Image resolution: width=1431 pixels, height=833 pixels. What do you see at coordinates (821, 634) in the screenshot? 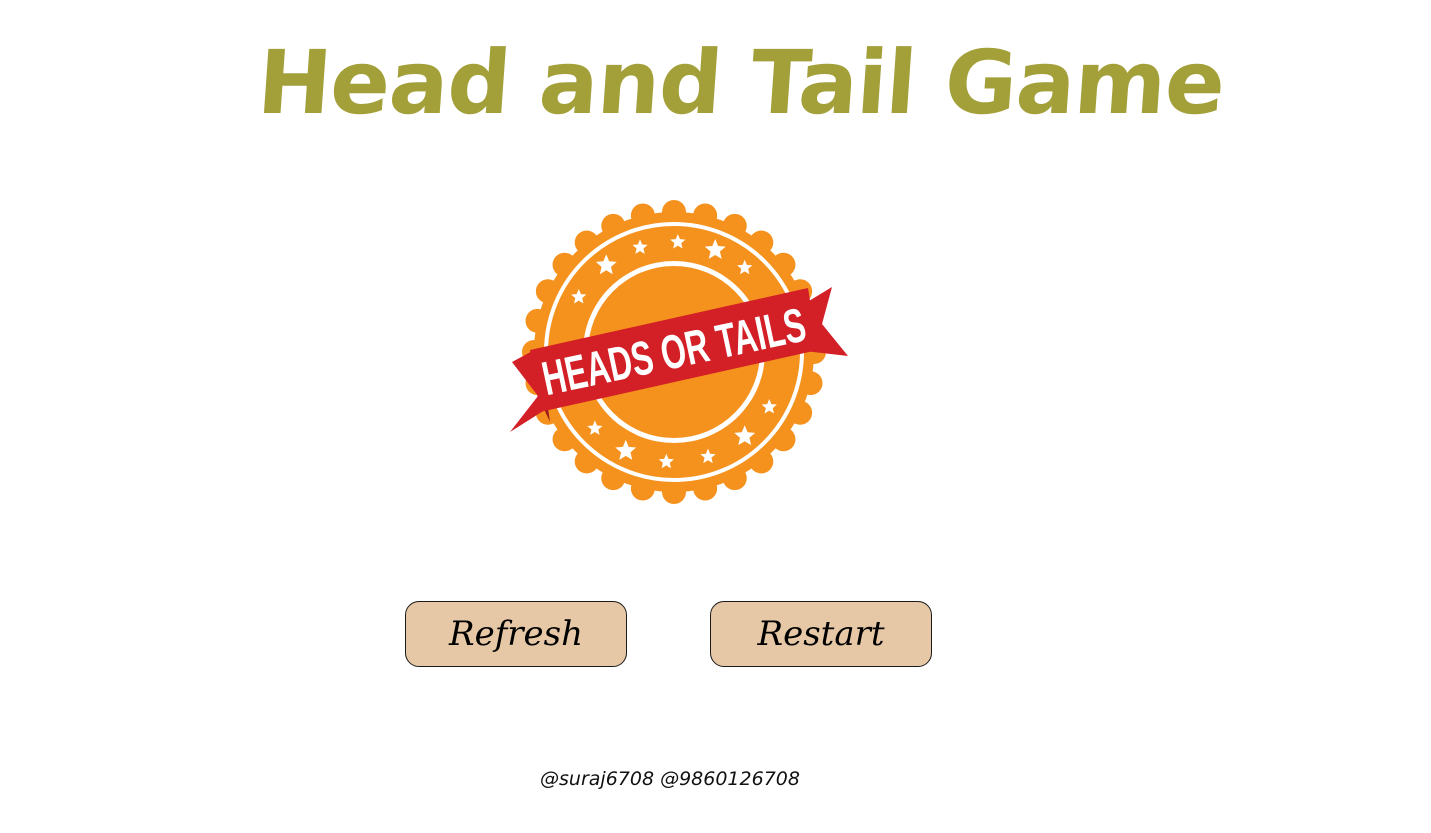
I see `restart-button: Restart` at bounding box center [821, 634].